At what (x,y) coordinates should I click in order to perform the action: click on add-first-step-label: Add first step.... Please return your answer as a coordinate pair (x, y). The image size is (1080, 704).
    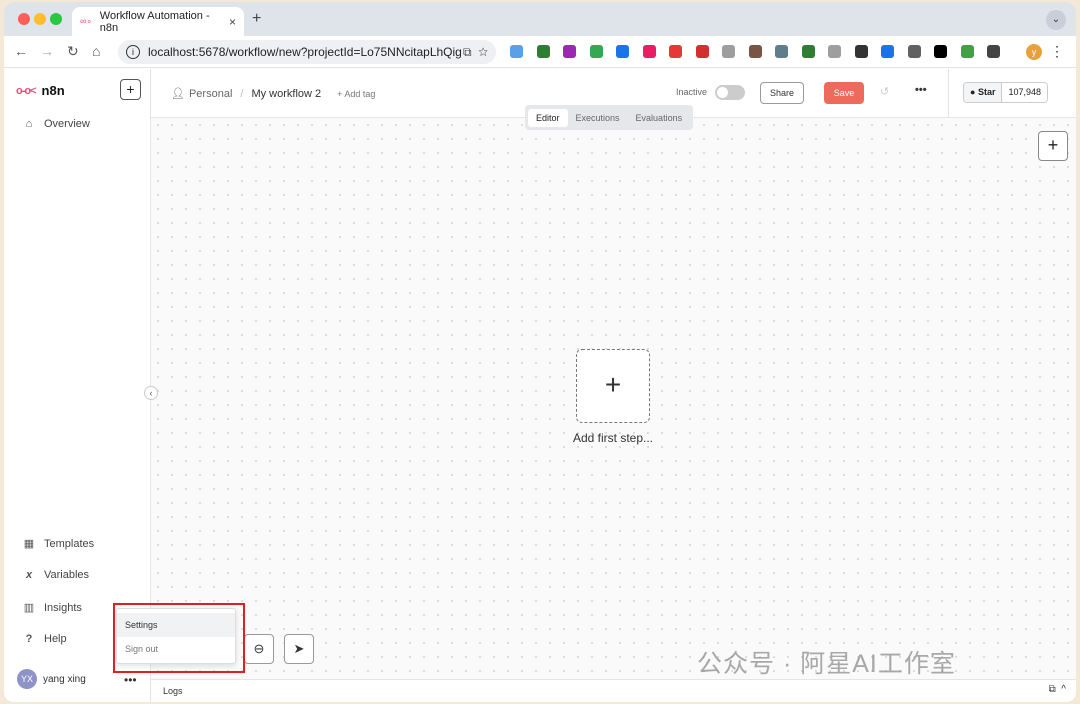
    Looking at the image, I should click on (613, 438).